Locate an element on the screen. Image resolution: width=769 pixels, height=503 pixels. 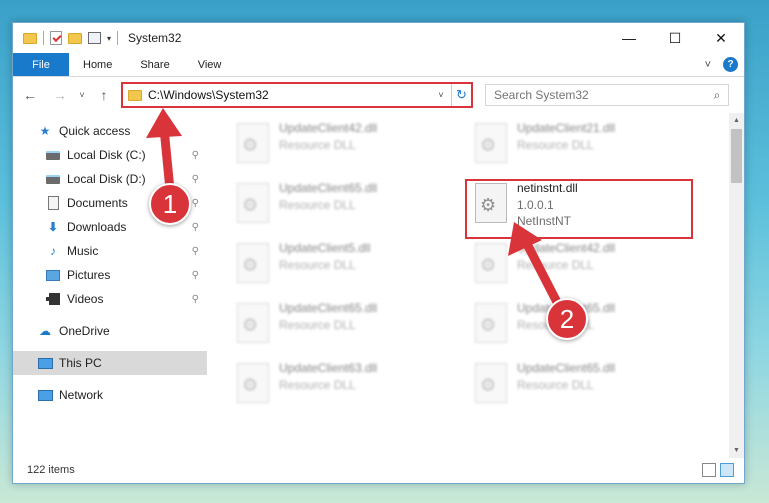
sidebar-item-label: Music is located at coordinates (83, 251).